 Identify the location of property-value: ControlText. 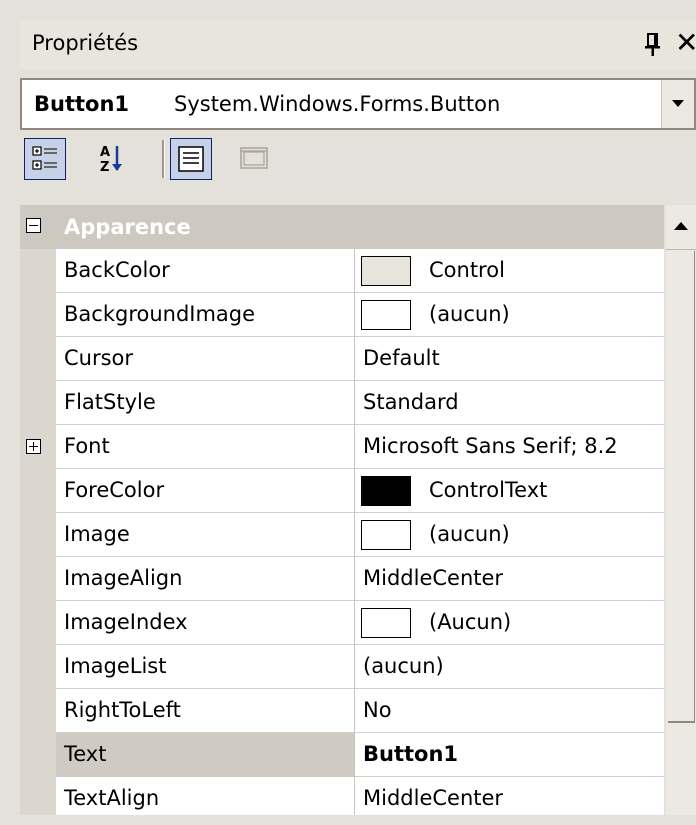
(488, 490).